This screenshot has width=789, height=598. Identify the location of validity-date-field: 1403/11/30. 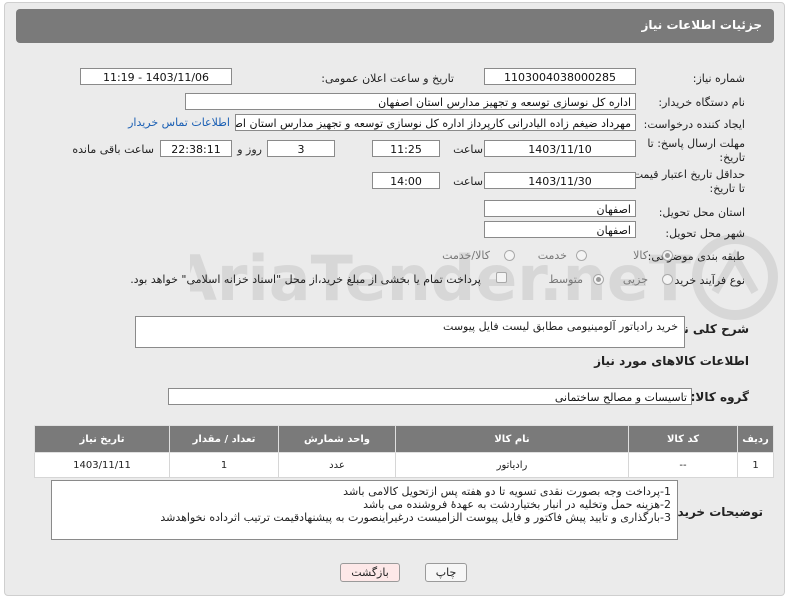
(560, 180).